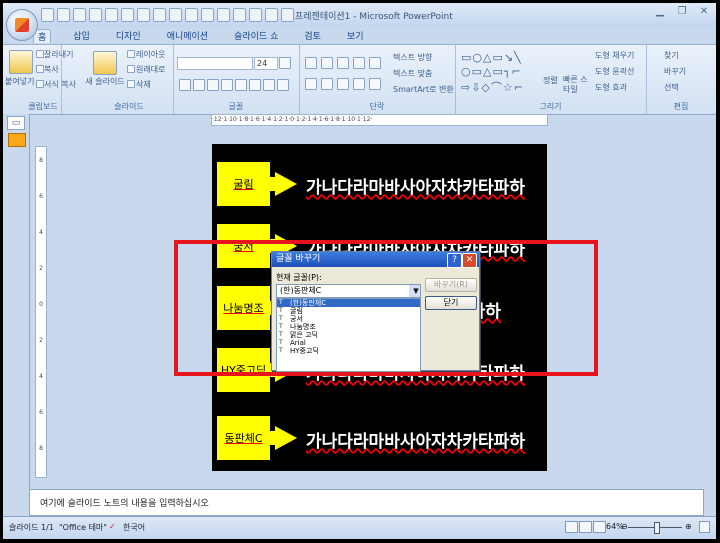 This screenshot has width=720, height=543. What do you see at coordinates (223, 15) in the screenshot?
I see `font-color-icon` at bounding box center [223, 15].